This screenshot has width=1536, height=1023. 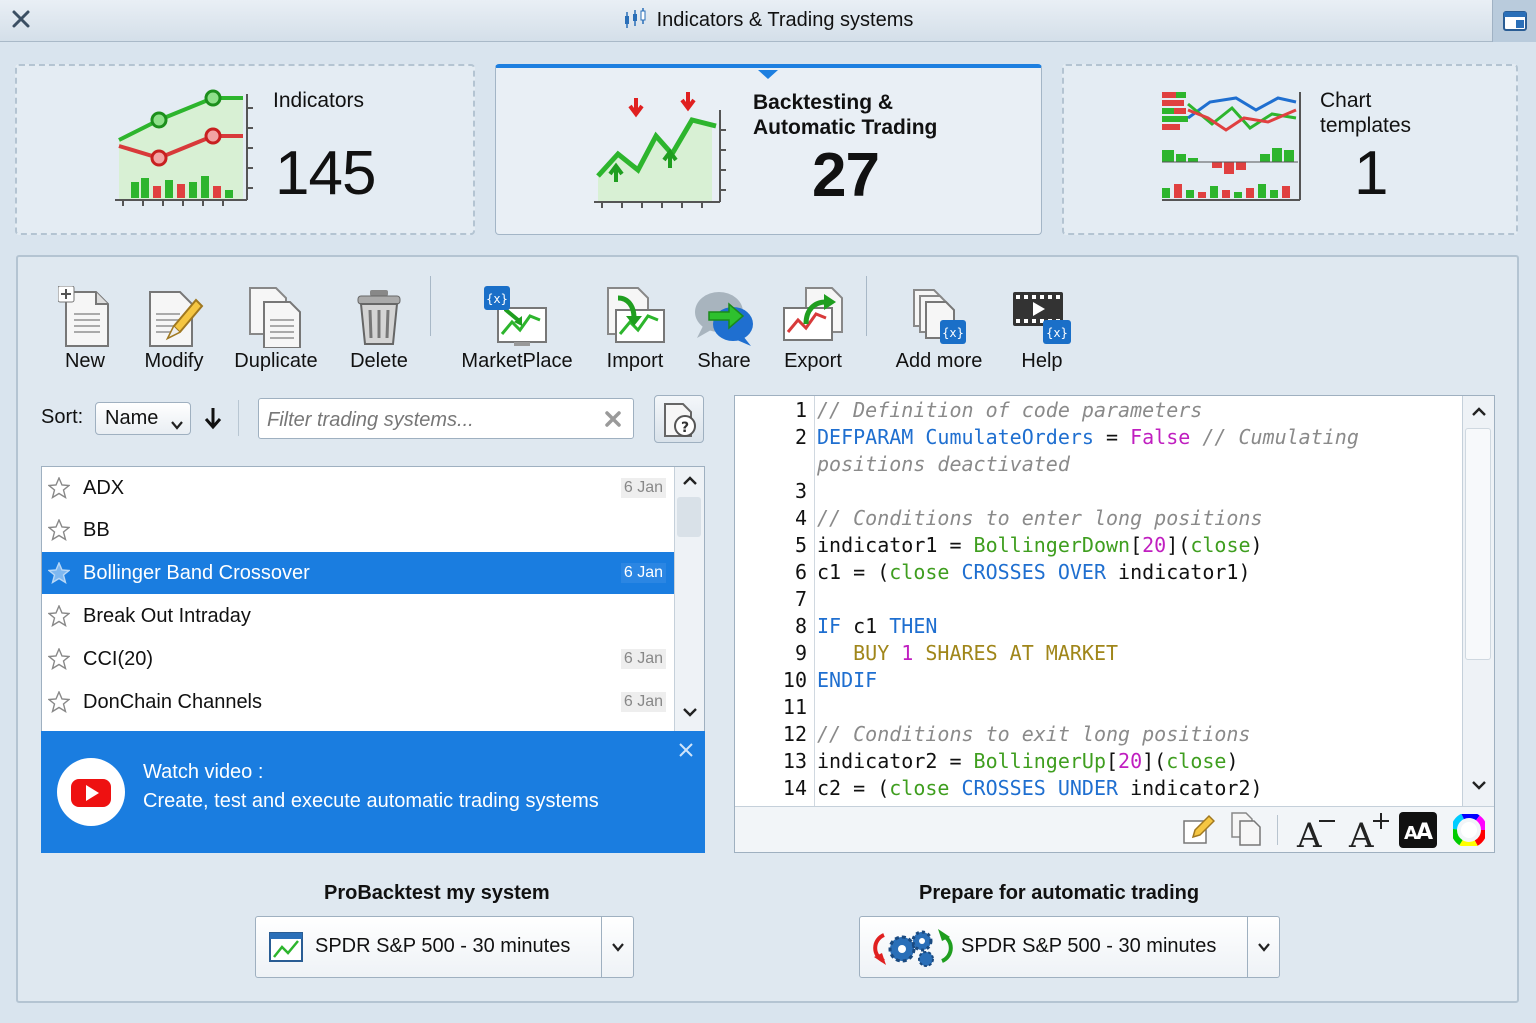 I want to click on marketplace-button: {x} MarketPlace, so click(x=517, y=325).